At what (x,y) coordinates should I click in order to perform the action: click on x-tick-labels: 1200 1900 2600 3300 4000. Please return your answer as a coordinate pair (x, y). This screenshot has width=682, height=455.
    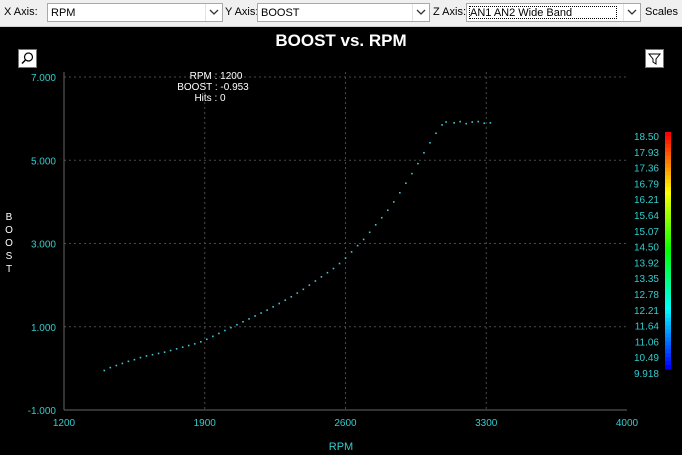
    Looking at the image, I should click on (346, 423).